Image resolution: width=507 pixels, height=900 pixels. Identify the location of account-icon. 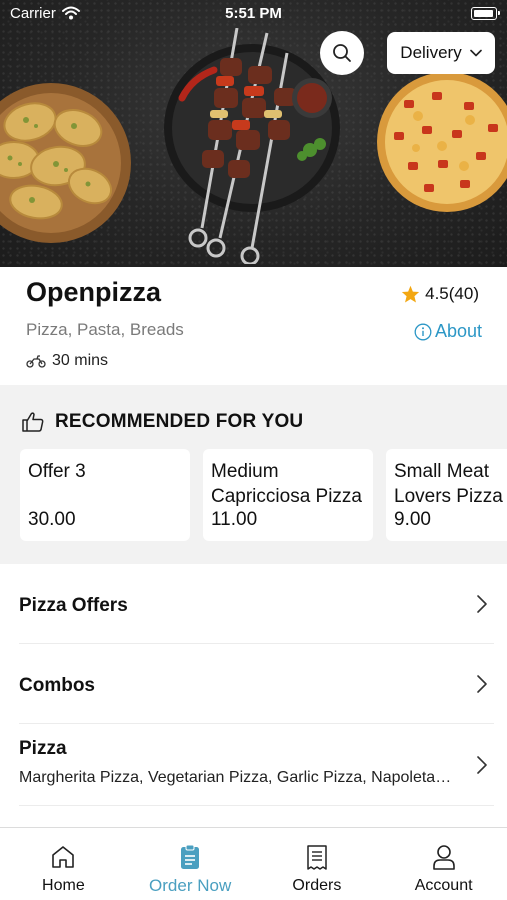
(443, 857).